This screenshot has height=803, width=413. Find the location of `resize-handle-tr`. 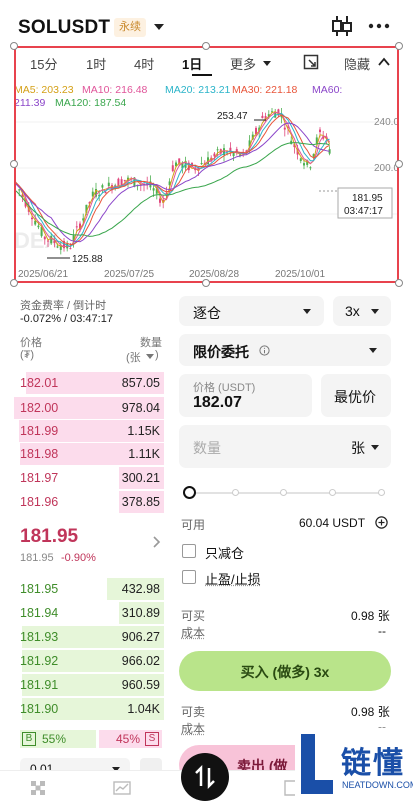

resize-handle-tr is located at coordinates (399, 46).